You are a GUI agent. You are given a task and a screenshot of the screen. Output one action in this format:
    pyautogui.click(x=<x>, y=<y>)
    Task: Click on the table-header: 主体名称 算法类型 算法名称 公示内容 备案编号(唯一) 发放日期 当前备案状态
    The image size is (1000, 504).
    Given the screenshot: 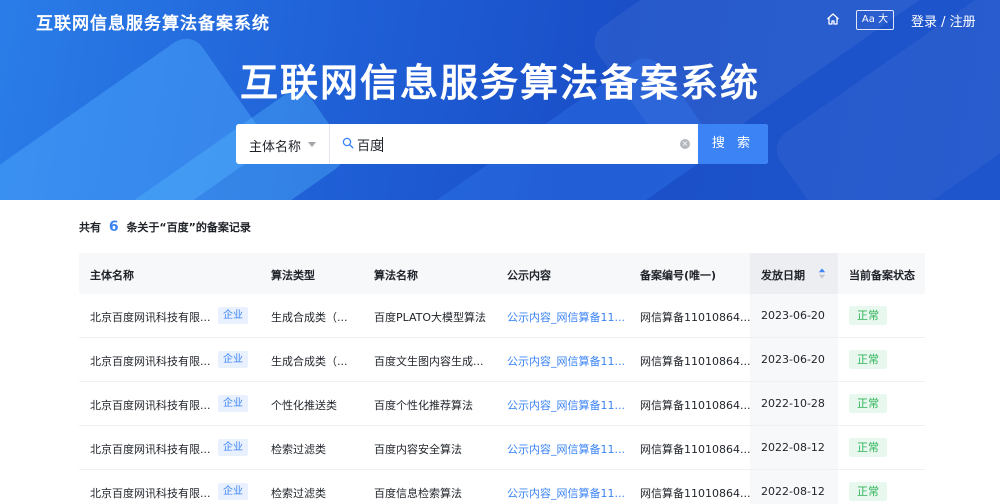 What is the action you would take?
    pyautogui.click(x=502, y=273)
    